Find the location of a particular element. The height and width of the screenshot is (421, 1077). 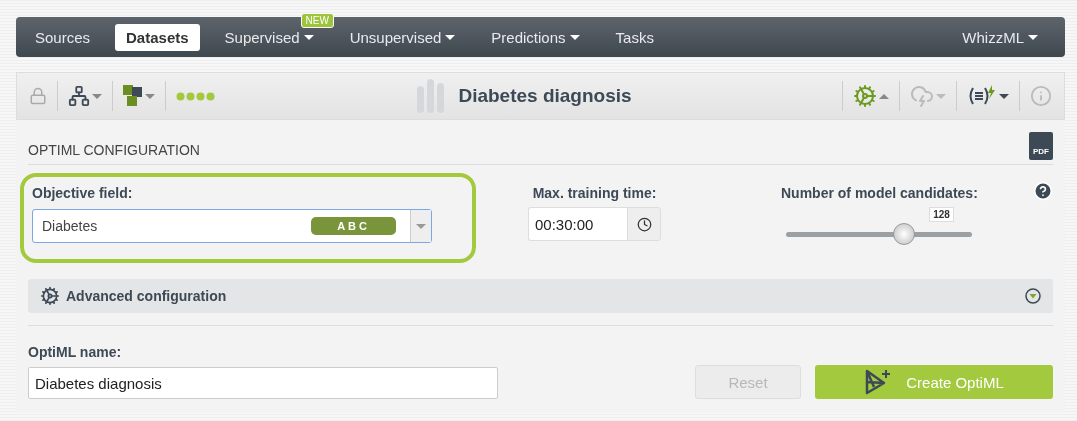

nav-tab: Tasks is located at coordinates (634, 37).